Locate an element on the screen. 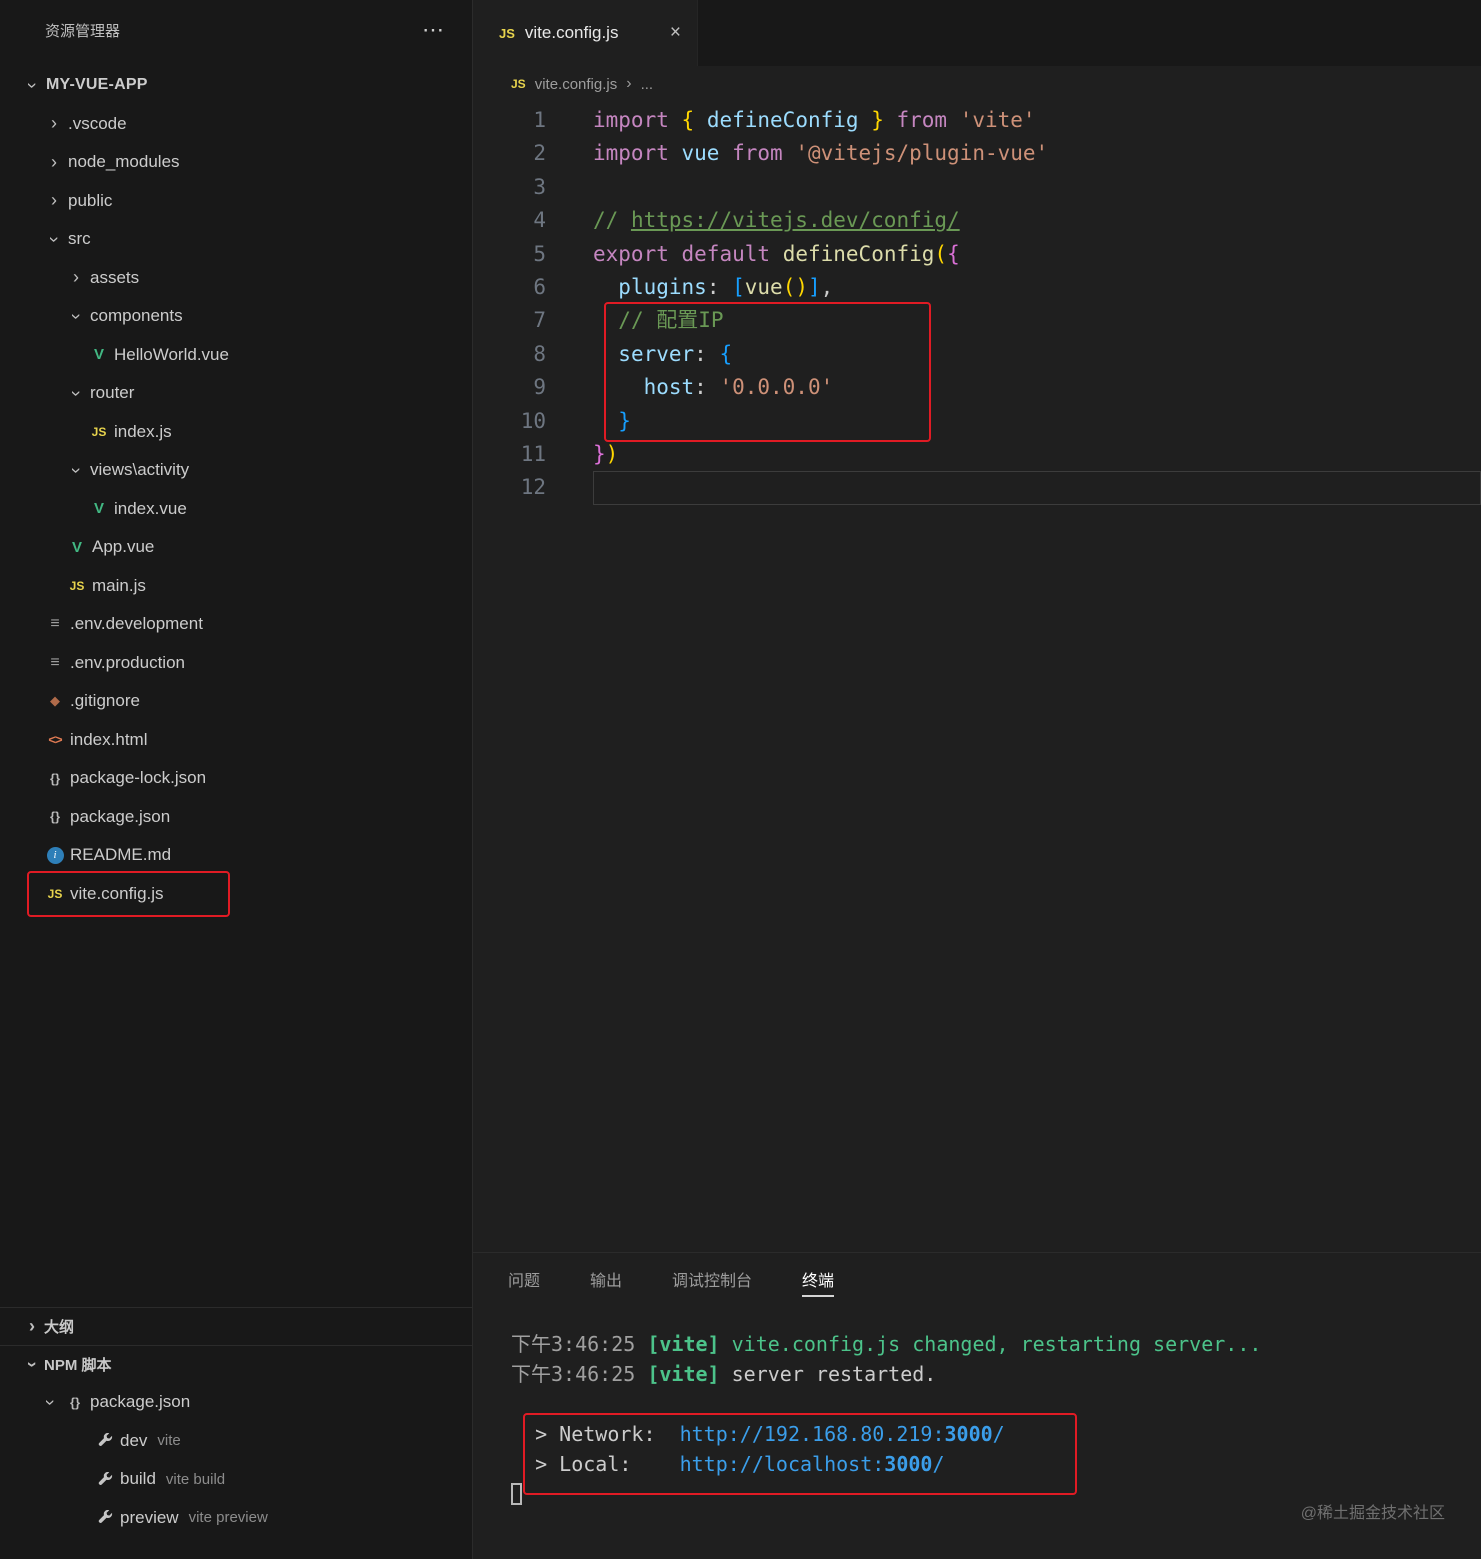 This screenshot has height=1559, width=1481. code-line: 2 import vue from '@vitejs/plugin-vue' is located at coordinates (977, 153).